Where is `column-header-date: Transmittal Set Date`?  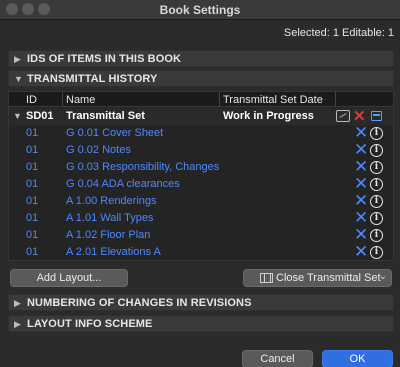
column-header-date: Transmittal Set Date is located at coordinates (273, 100).